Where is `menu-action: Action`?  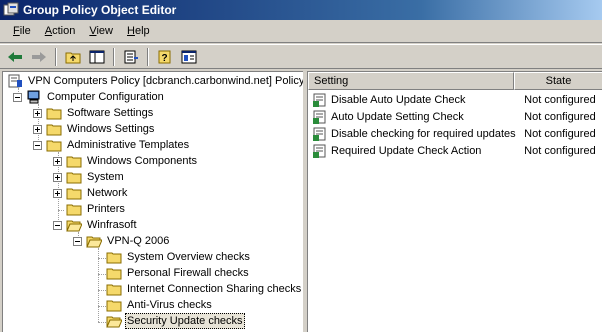 menu-action: Action is located at coordinates (60, 31).